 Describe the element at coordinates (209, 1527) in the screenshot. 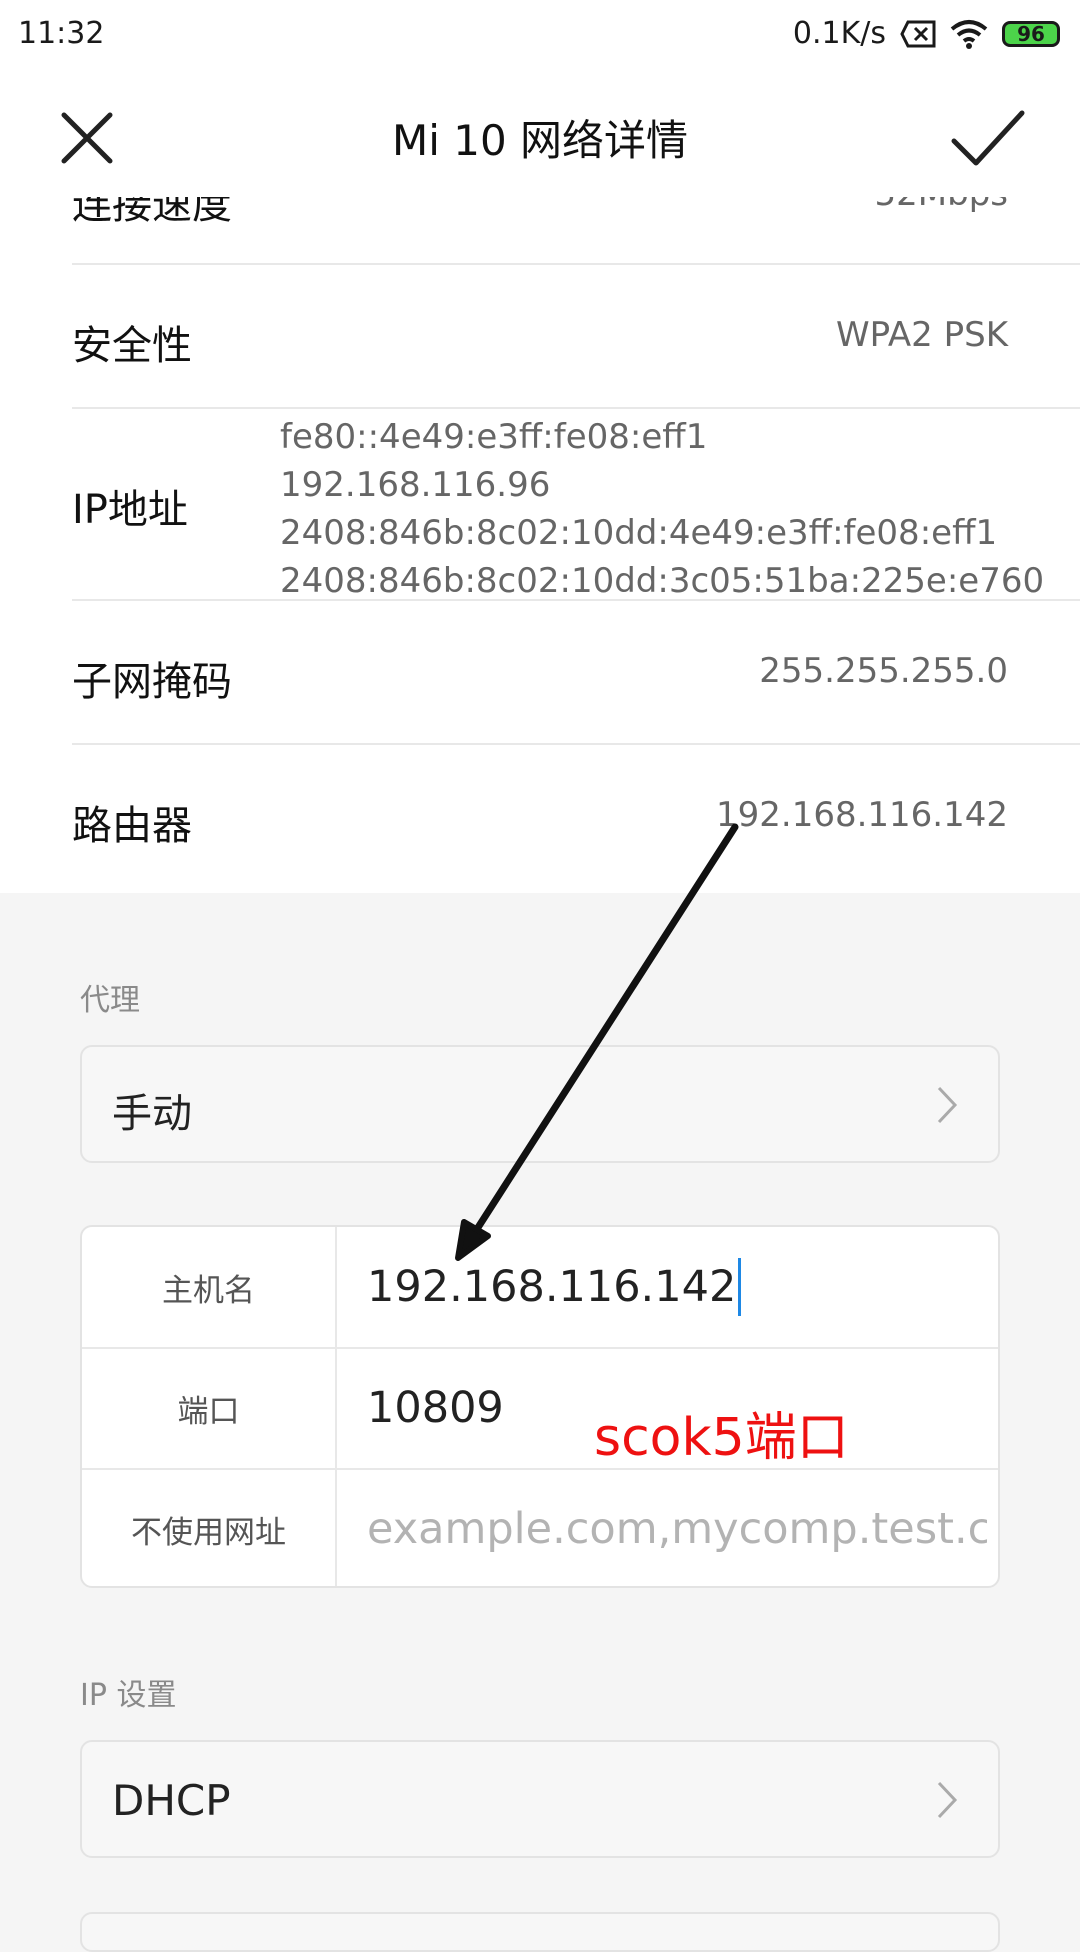

I see `proxy-bypass-label: 不使用网址` at that location.